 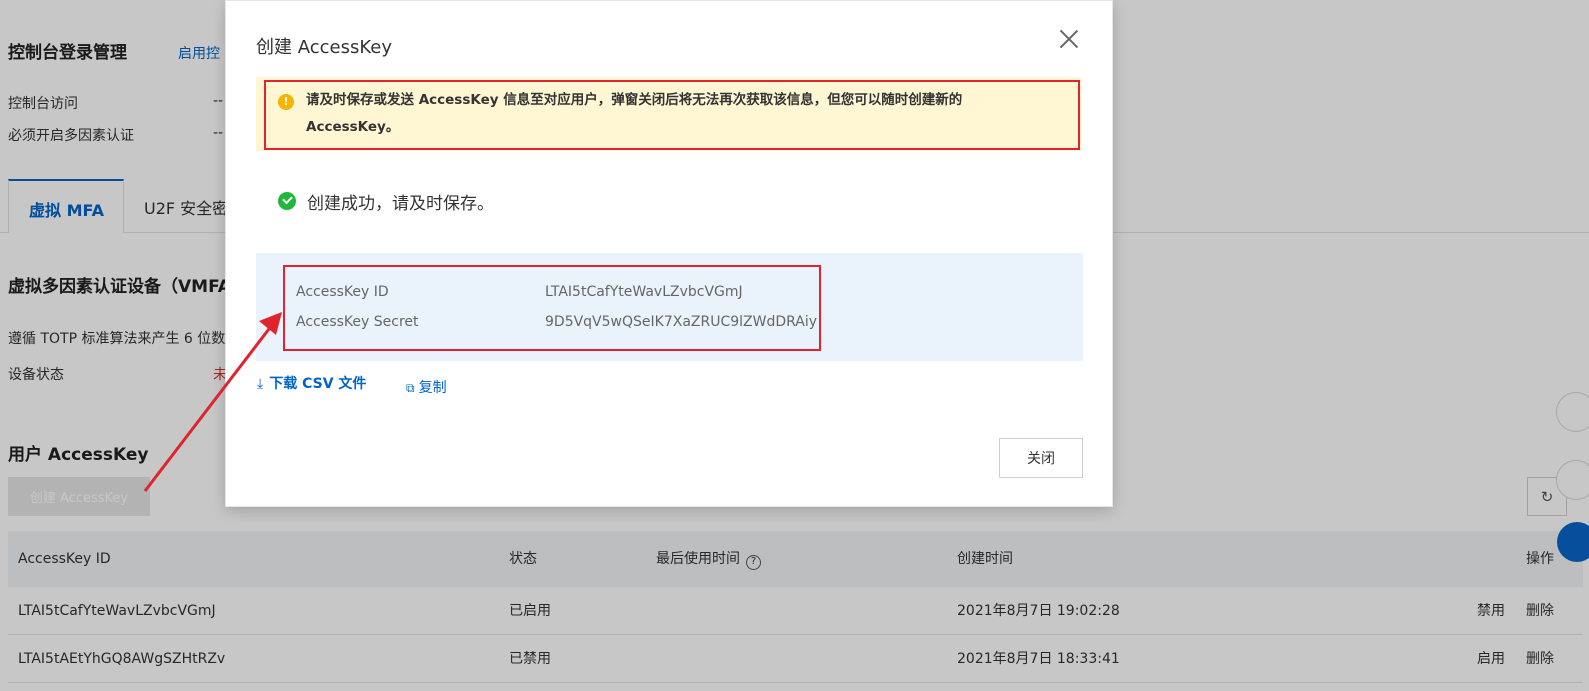 What do you see at coordinates (432, 388) in the screenshot?
I see `copy-label: 复制` at bounding box center [432, 388].